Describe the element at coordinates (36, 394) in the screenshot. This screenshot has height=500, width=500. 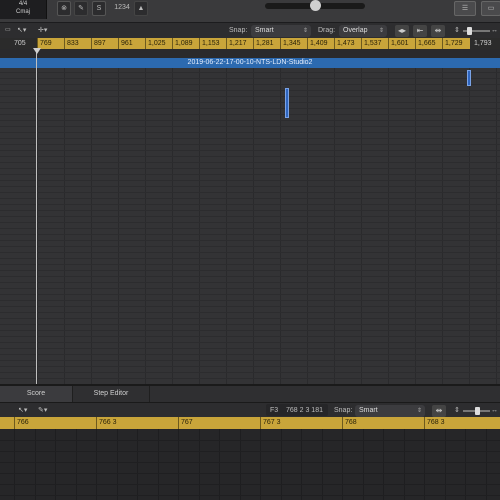
I see `tab-score: Score` at that location.